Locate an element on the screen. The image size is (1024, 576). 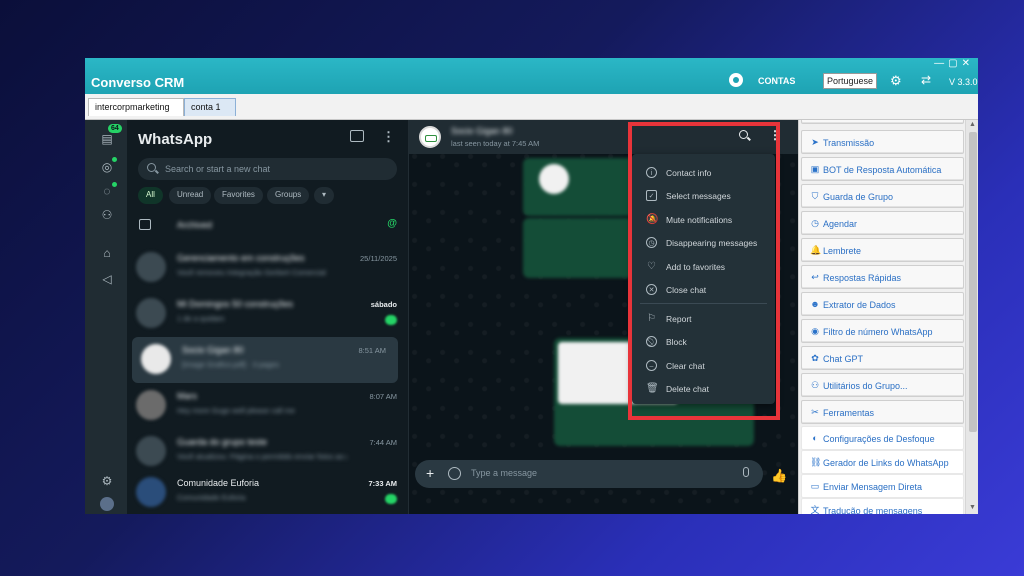
filter-more: ▾ is located at coordinates (324, 195).